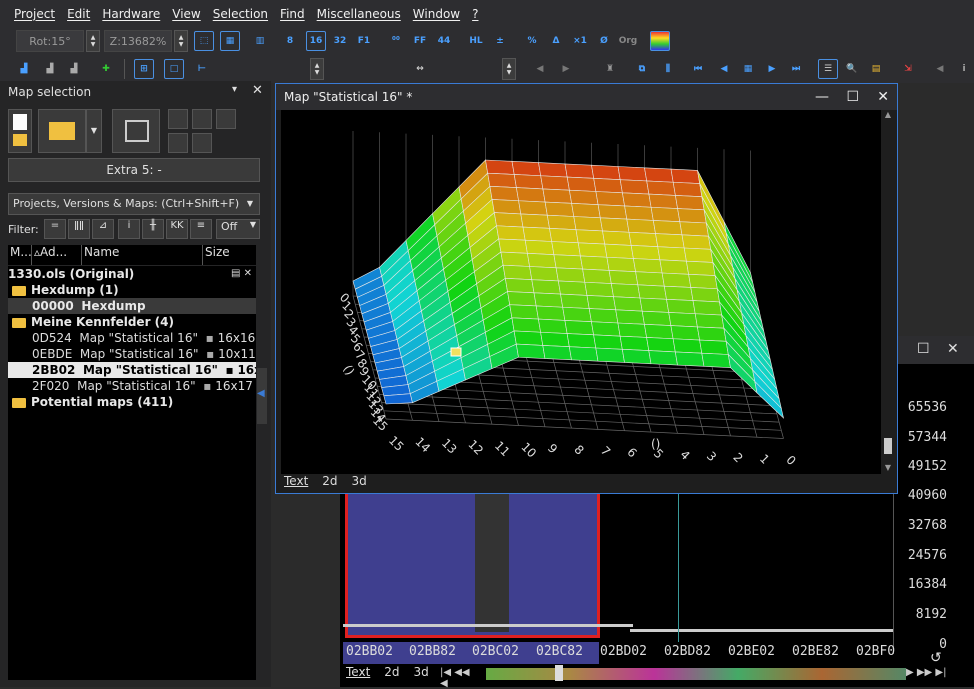 The height and width of the screenshot is (689, 974). Describe the element at coordinates (396, 41) in the screenshot. I see `hex-display-icon: ⁰⁰` at that location.